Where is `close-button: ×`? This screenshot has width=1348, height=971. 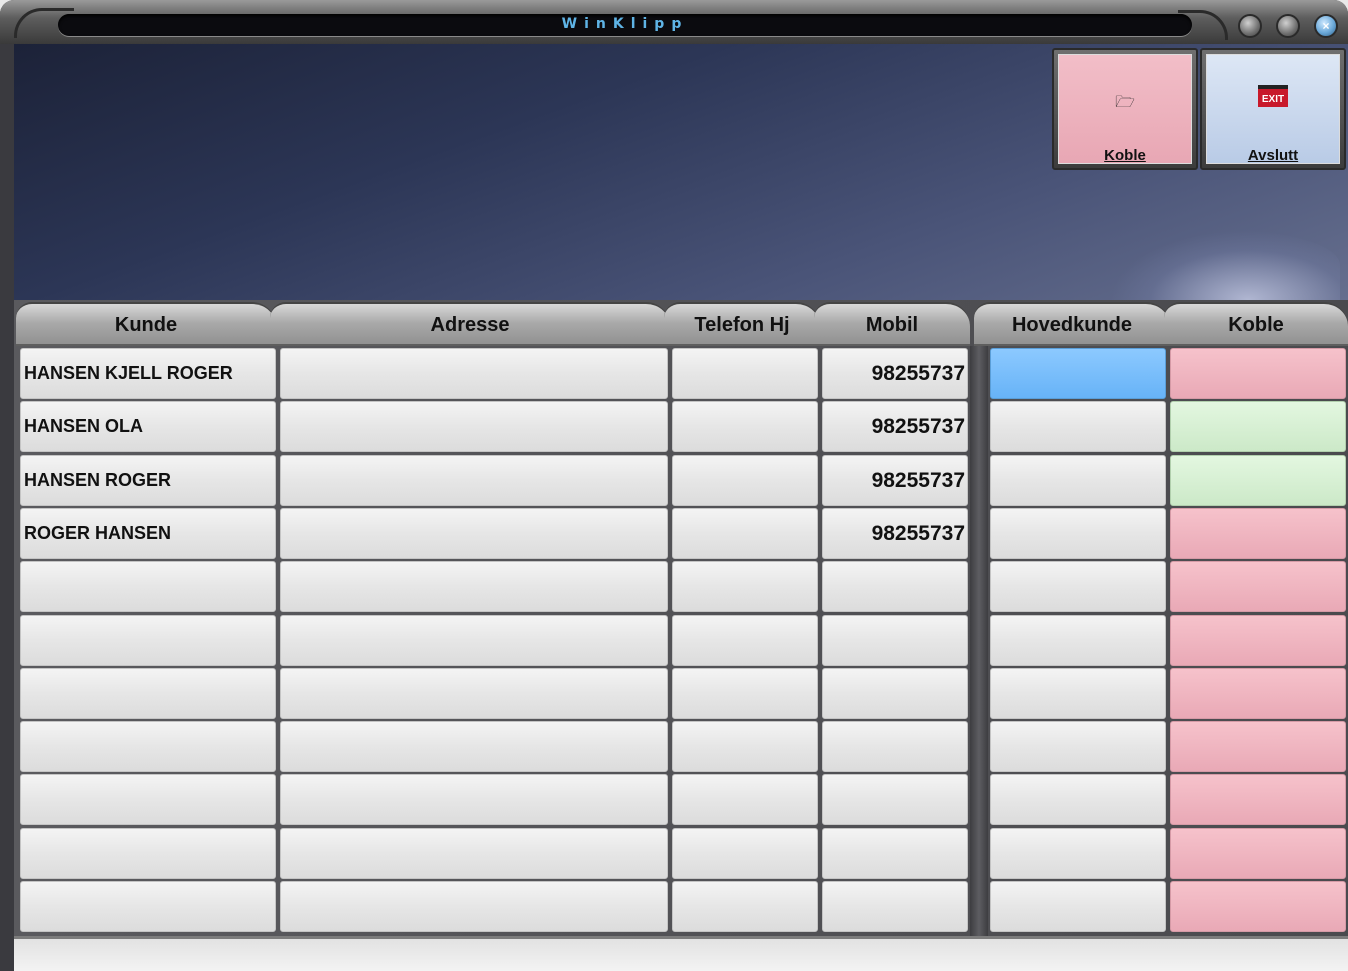 close-button: × is located at coordinates (1326, 26).